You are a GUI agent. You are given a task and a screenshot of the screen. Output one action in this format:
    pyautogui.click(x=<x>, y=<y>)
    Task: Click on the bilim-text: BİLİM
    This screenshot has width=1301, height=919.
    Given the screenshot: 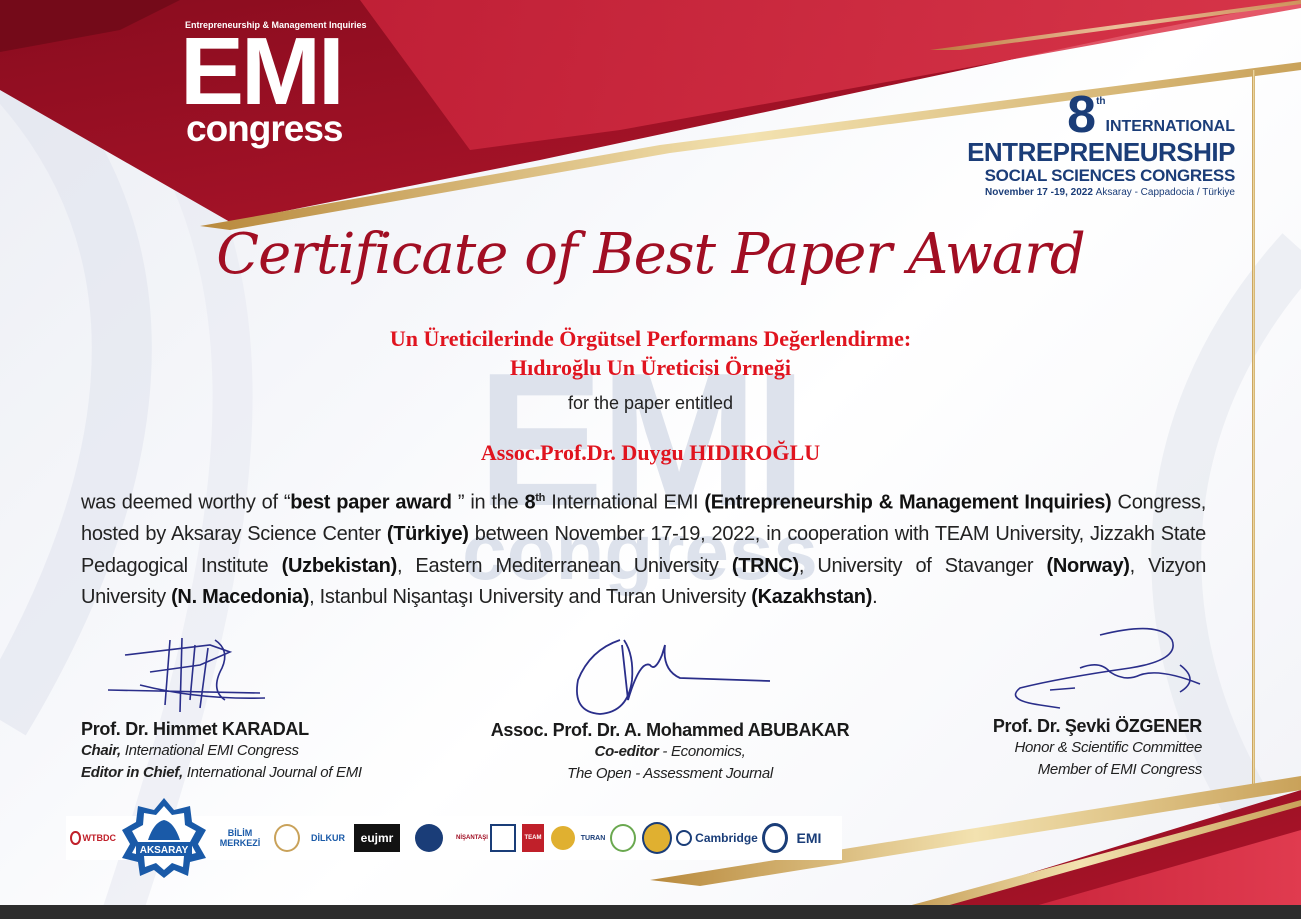 What is the action you would take?
    pyautogui.click(x=240, y=833)
    